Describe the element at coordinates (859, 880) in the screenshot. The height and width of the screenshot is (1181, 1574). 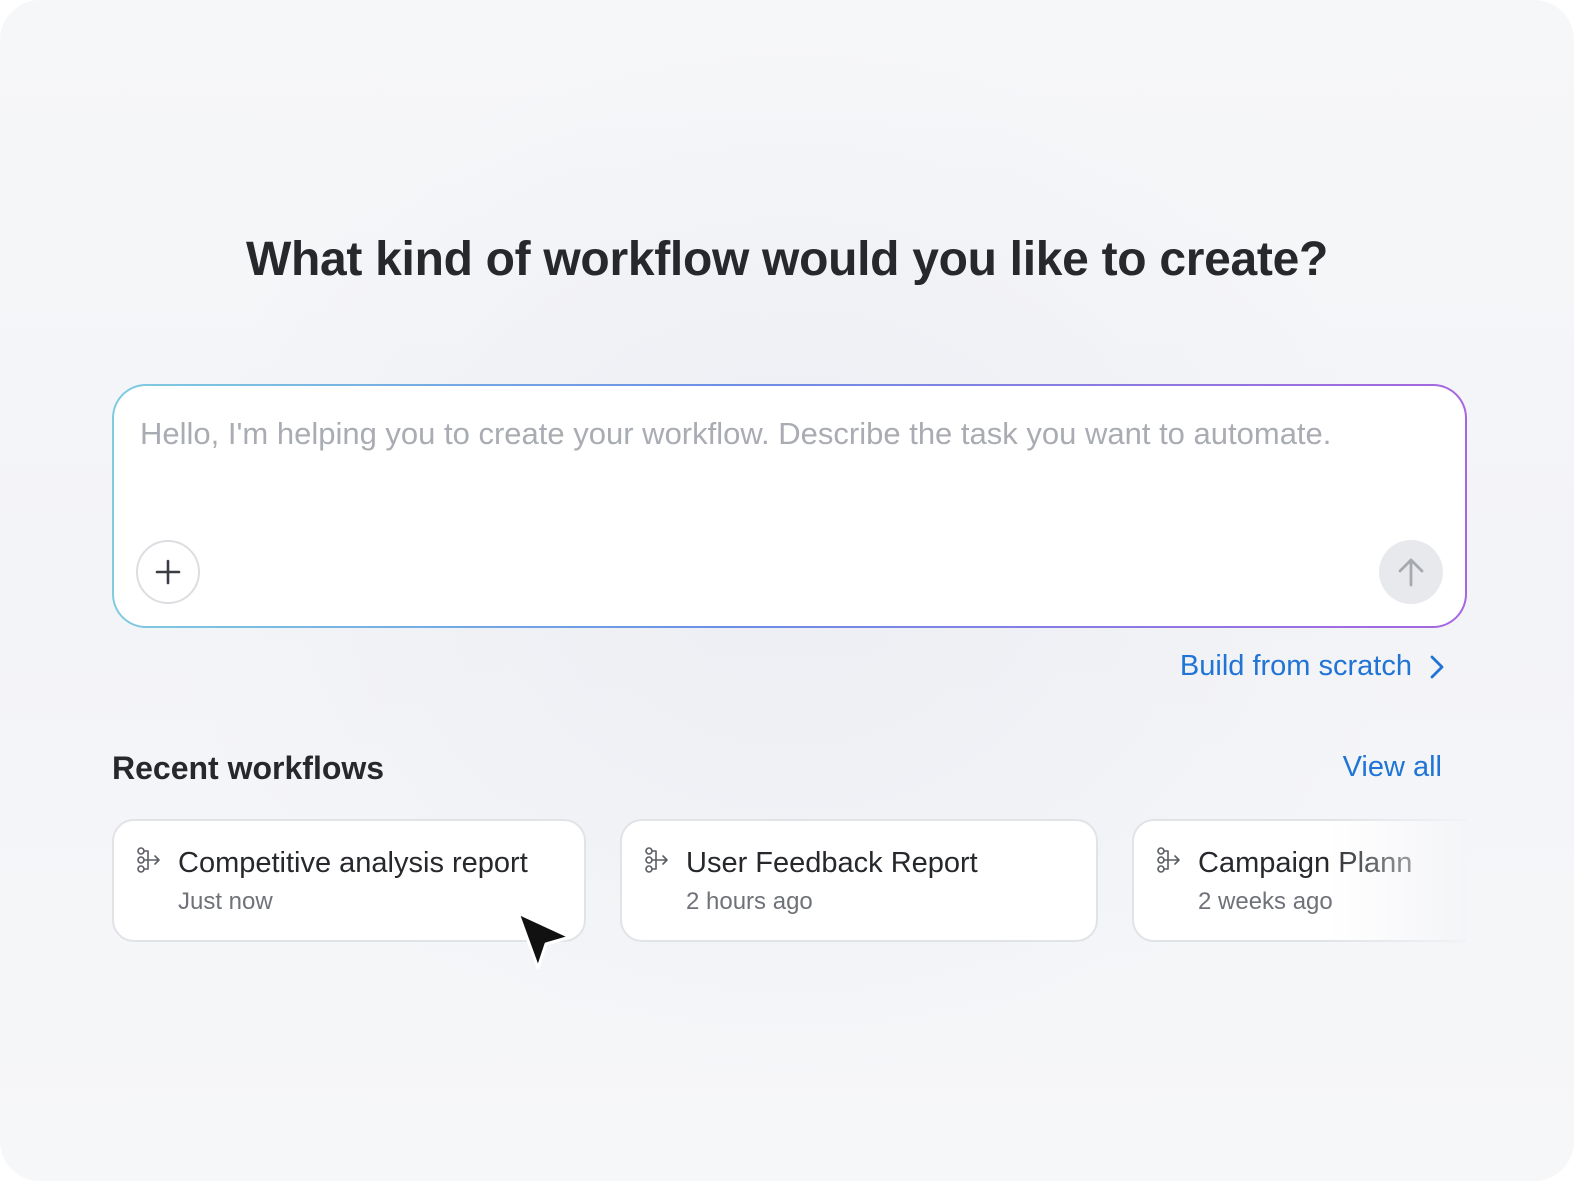
I see `workflow-card: User Feedback Report 2 hours ago` at that location.